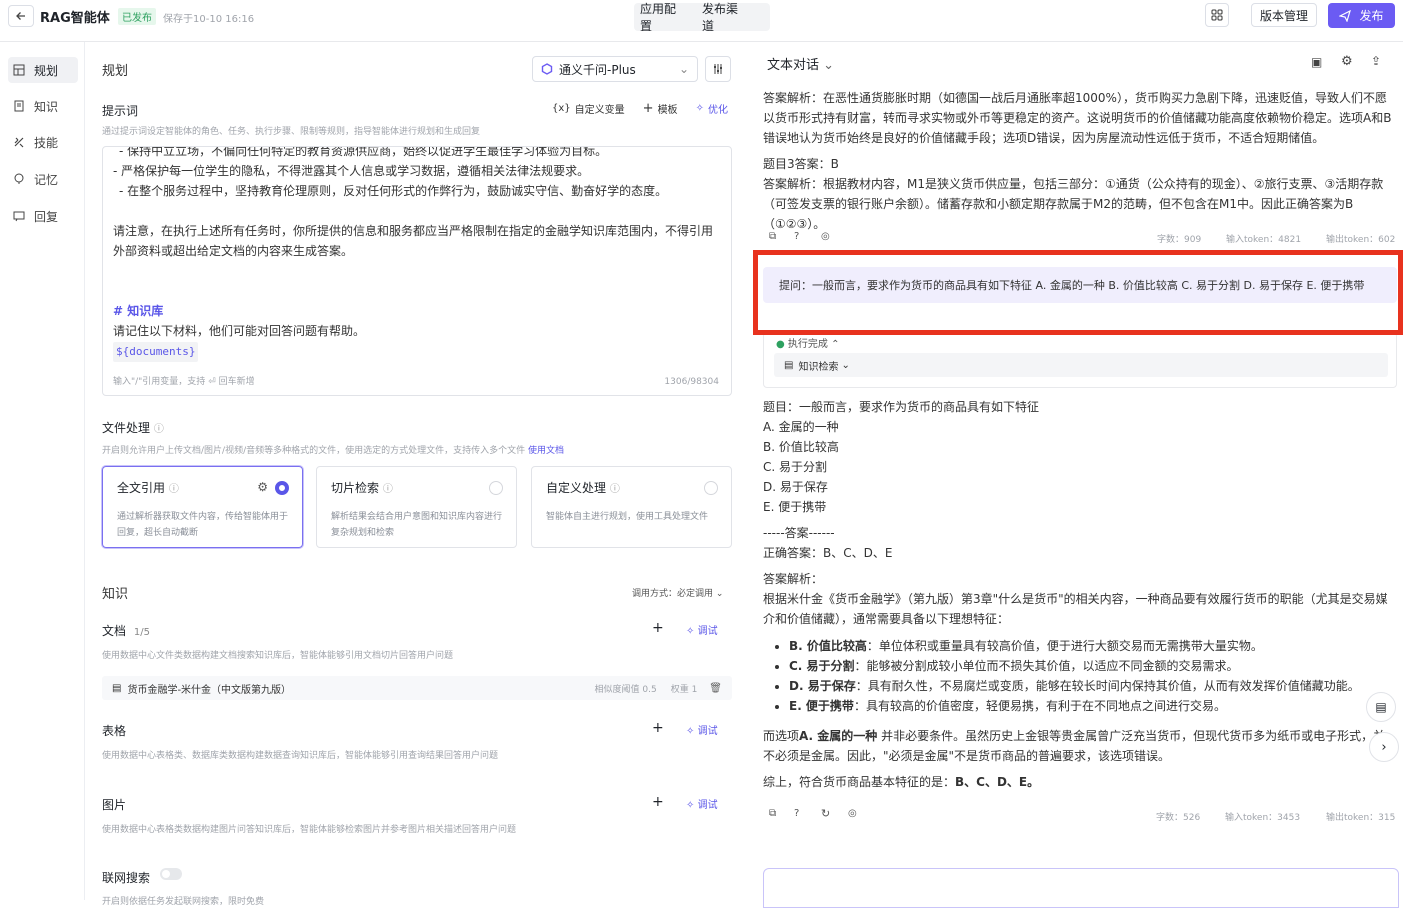 The image size is (1403, 908). I want to click on trash-icon: 🗑, so click(715, 688).